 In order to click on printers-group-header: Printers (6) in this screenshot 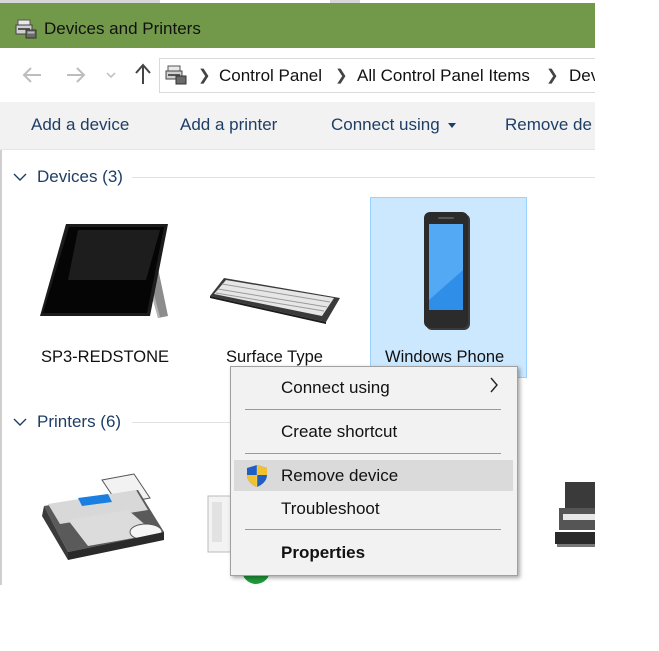, I will do `click(67, 422)`.